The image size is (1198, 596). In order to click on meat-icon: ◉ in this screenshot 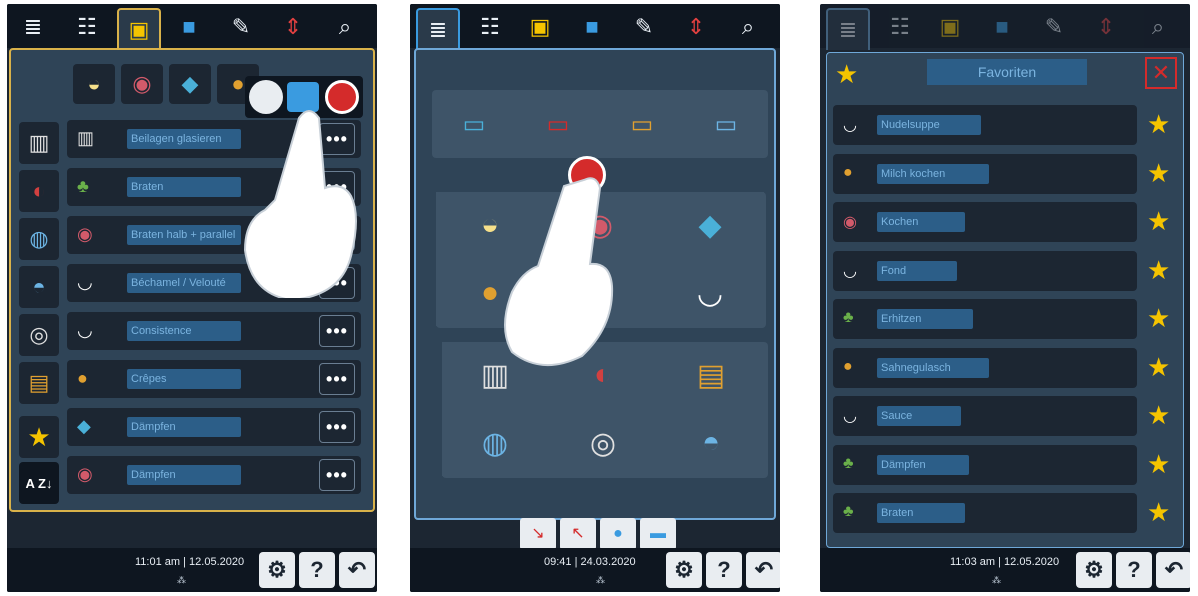, I will do `click(142, 84)`.